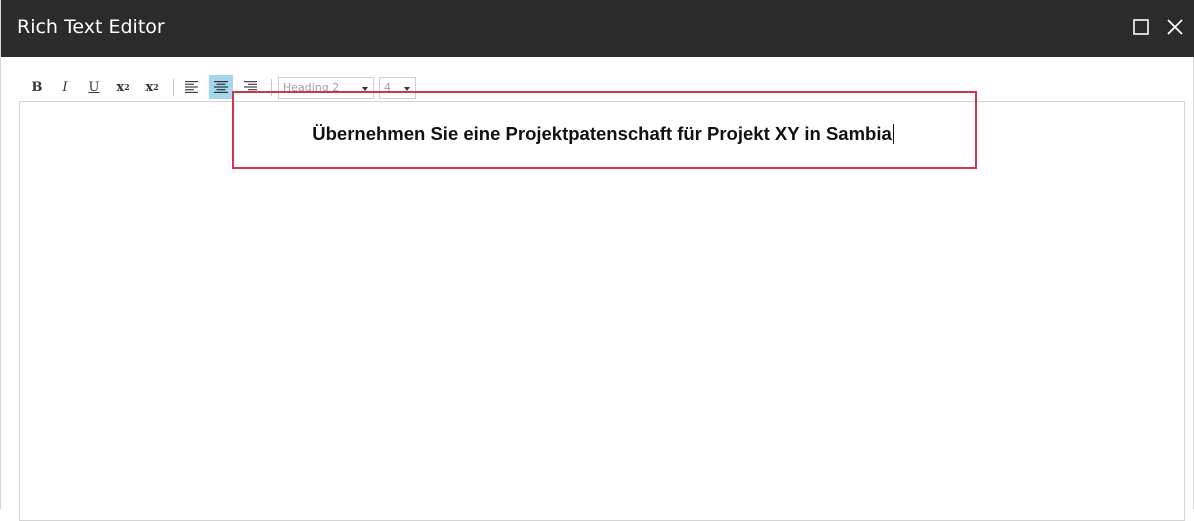  Describe the element at coordinates (597, 28) in the screenshot. I see `title-bar: Rich Text Editor` at that location.